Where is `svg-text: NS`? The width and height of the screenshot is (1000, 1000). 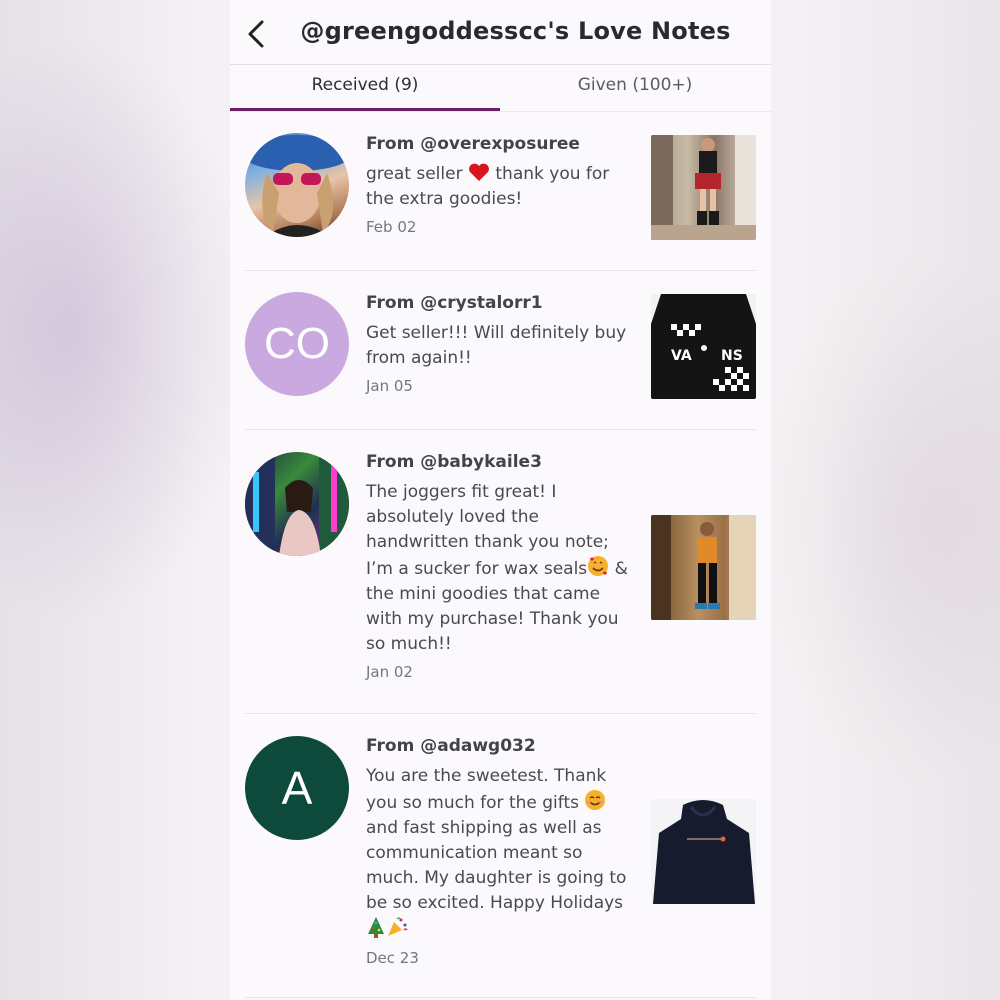
svg-text: NS is located at coordinates (732, 356).